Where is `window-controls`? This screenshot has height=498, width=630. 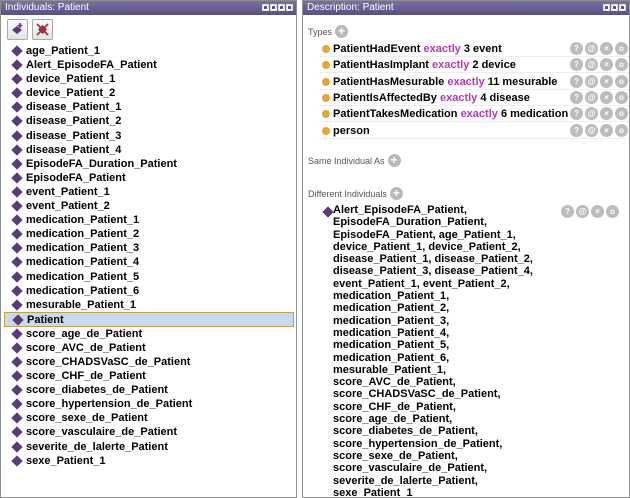
window-controls is located at coordinates (277, 7).